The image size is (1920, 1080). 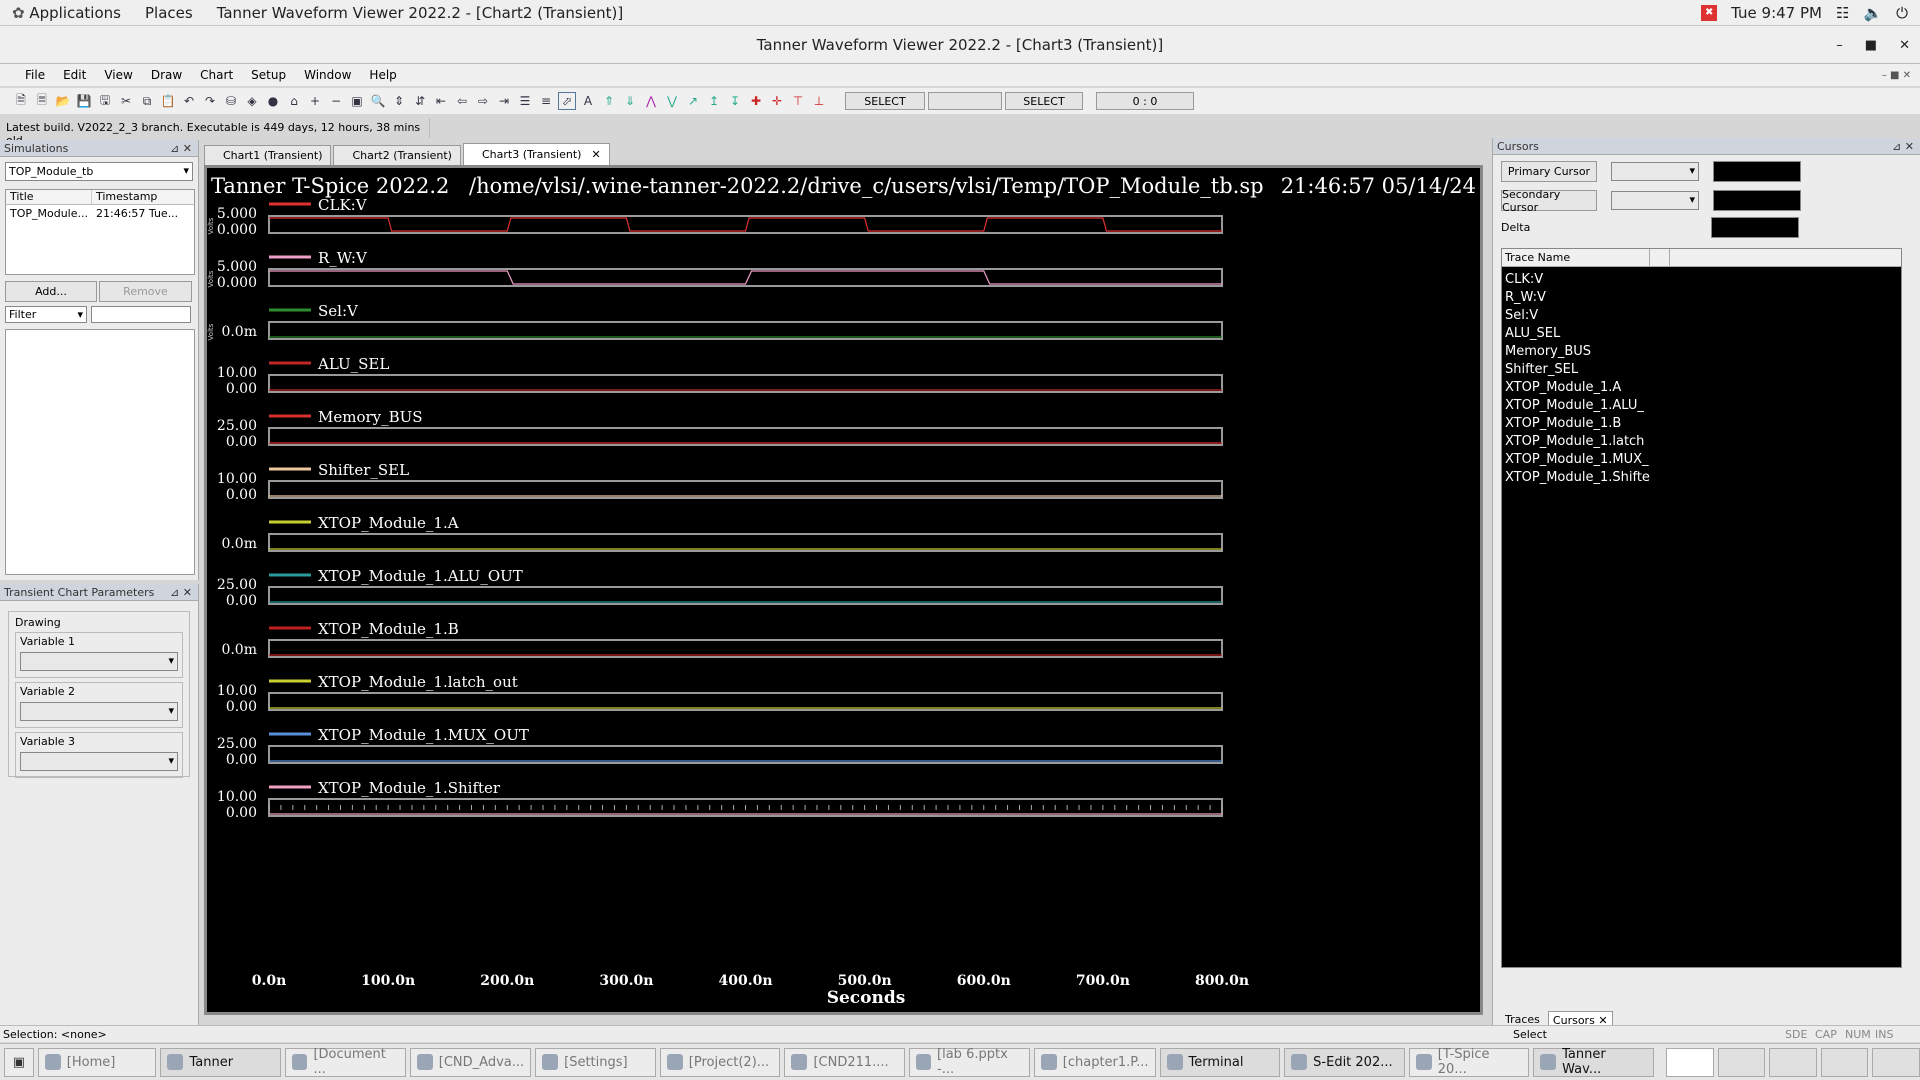 I want to click on redo-icon: ↷, so click(x=210, y=101).